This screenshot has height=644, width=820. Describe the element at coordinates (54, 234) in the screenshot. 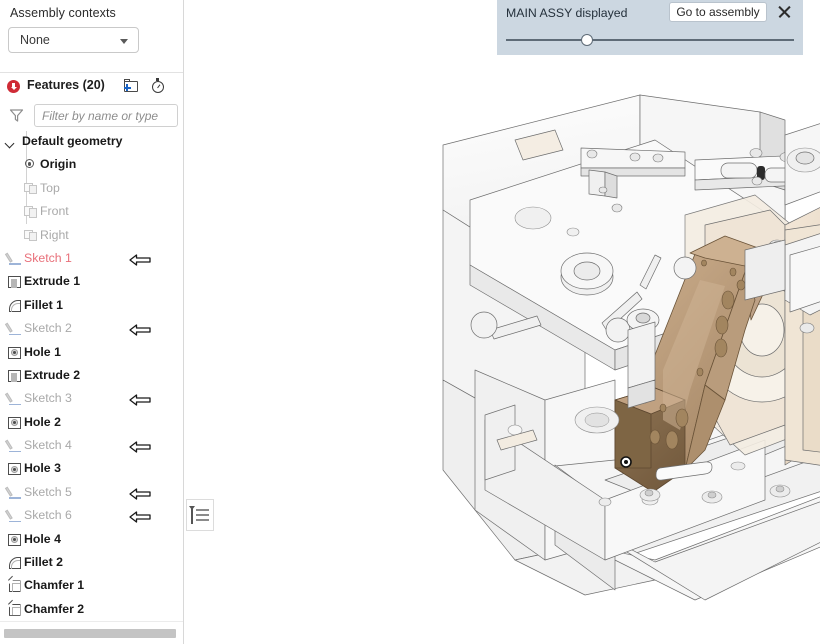

I see `tree-row-label: Right` at that location.